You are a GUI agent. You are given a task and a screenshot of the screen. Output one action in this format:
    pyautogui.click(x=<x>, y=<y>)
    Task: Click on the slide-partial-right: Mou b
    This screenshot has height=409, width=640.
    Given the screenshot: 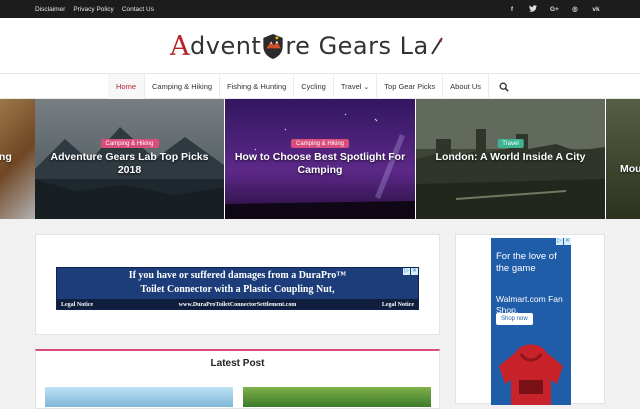 What is the action you would take?
    pyautogui.click(x=623, y=159)
    